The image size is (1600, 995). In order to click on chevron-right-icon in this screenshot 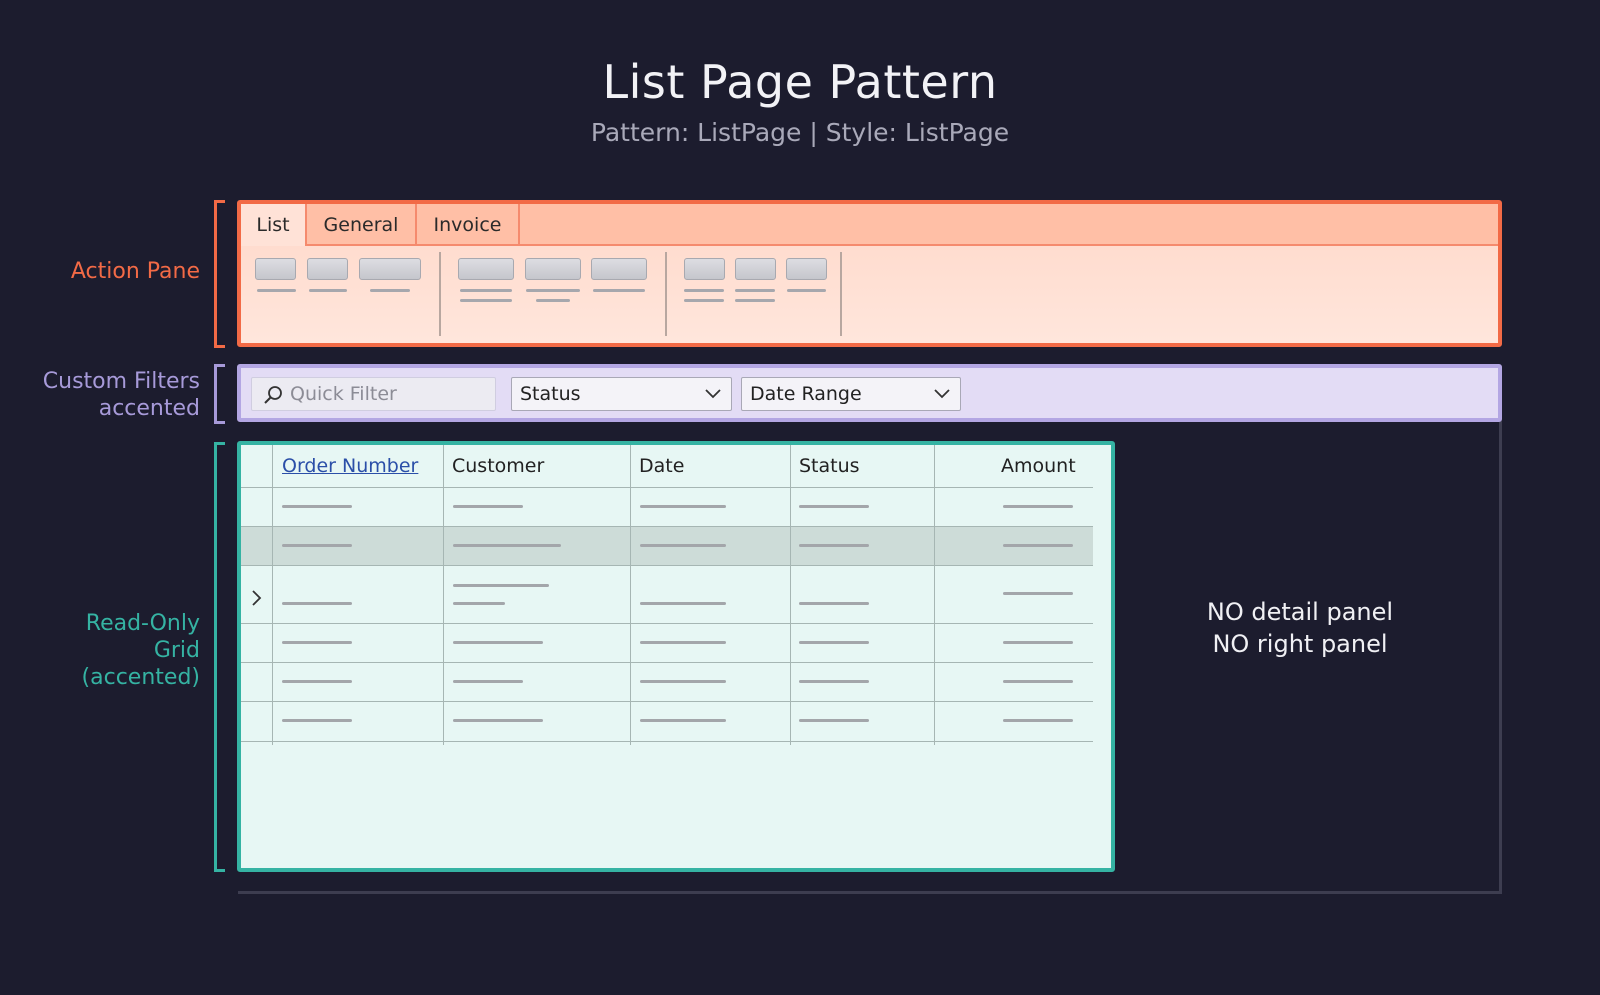, I will do `click(257, 598)`.